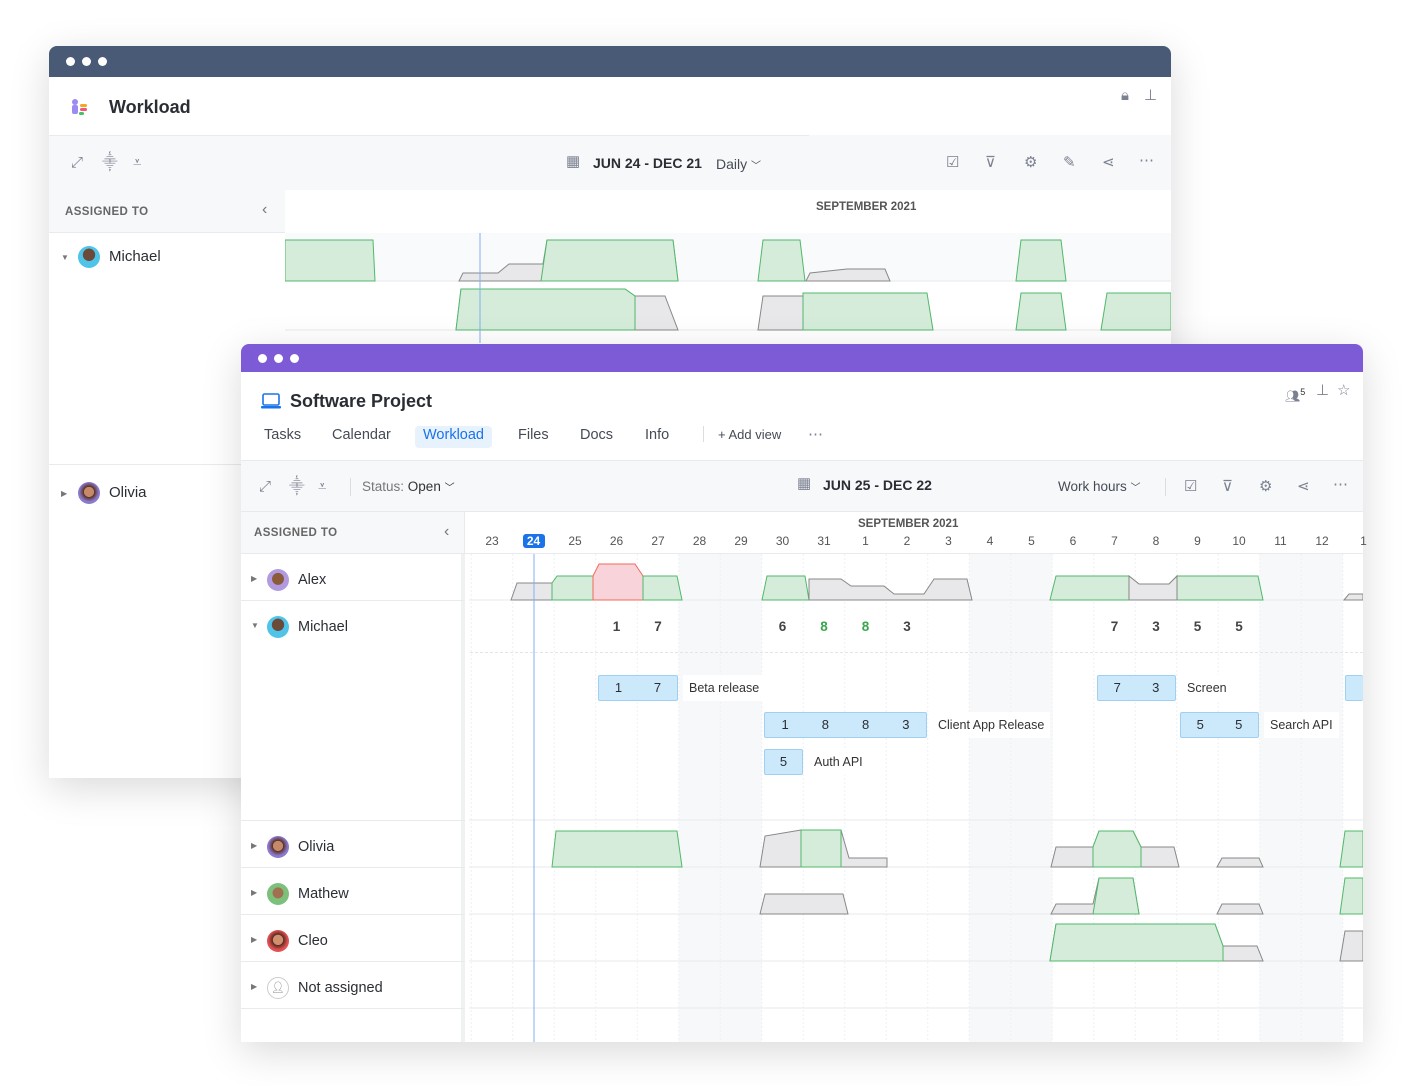  Describe the element at coordinates (845, 725) in the screenshot. I see `task-bar: 1883` at that location.